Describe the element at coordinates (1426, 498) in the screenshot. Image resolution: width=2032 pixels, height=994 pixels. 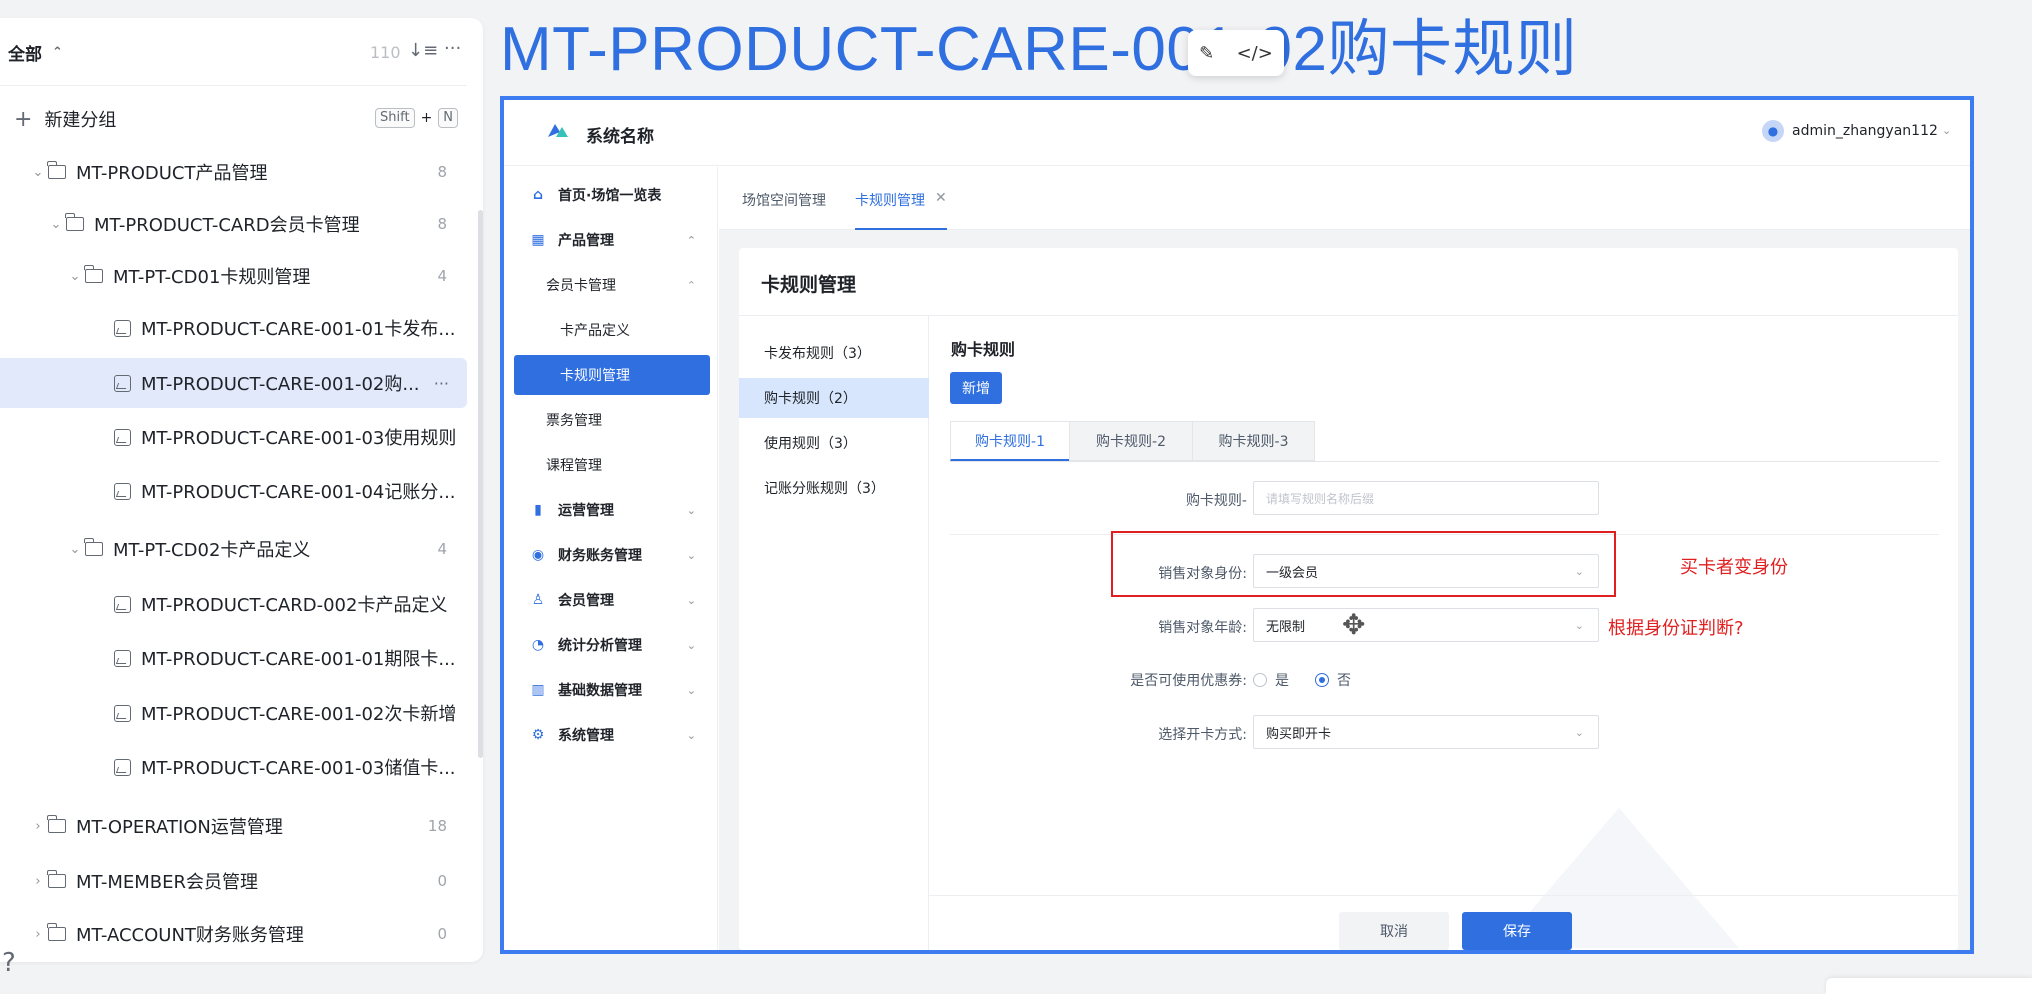
I see `rule-name-input: 请填写规则名称后缀` at that location.